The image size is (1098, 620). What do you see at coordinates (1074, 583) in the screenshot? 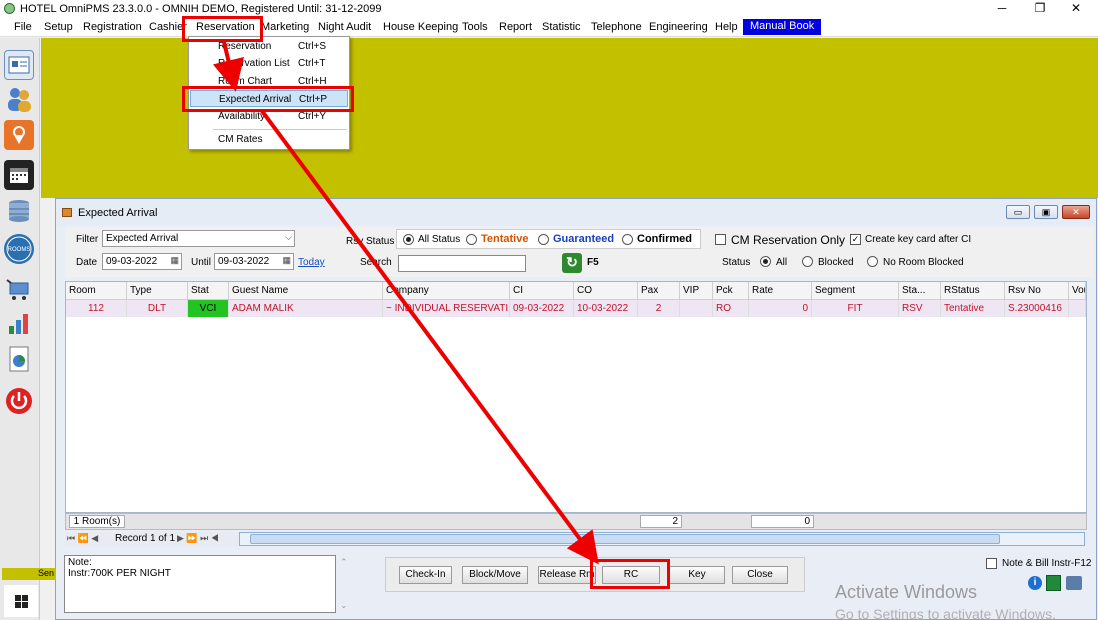
I see `print-icon` at bounding box center [1074, 583].